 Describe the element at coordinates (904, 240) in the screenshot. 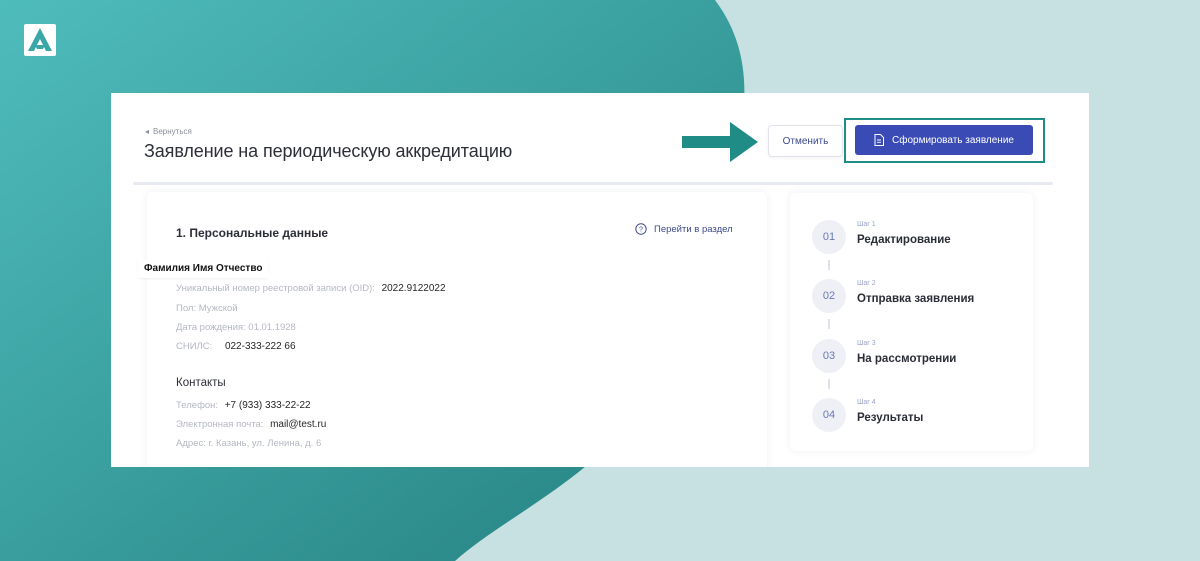

I see `step-name: Редактирование` at that location.